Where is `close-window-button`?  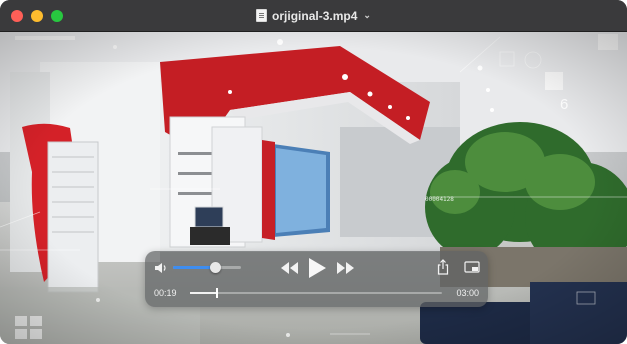
close-window-button is located at coordinates (17, 16).